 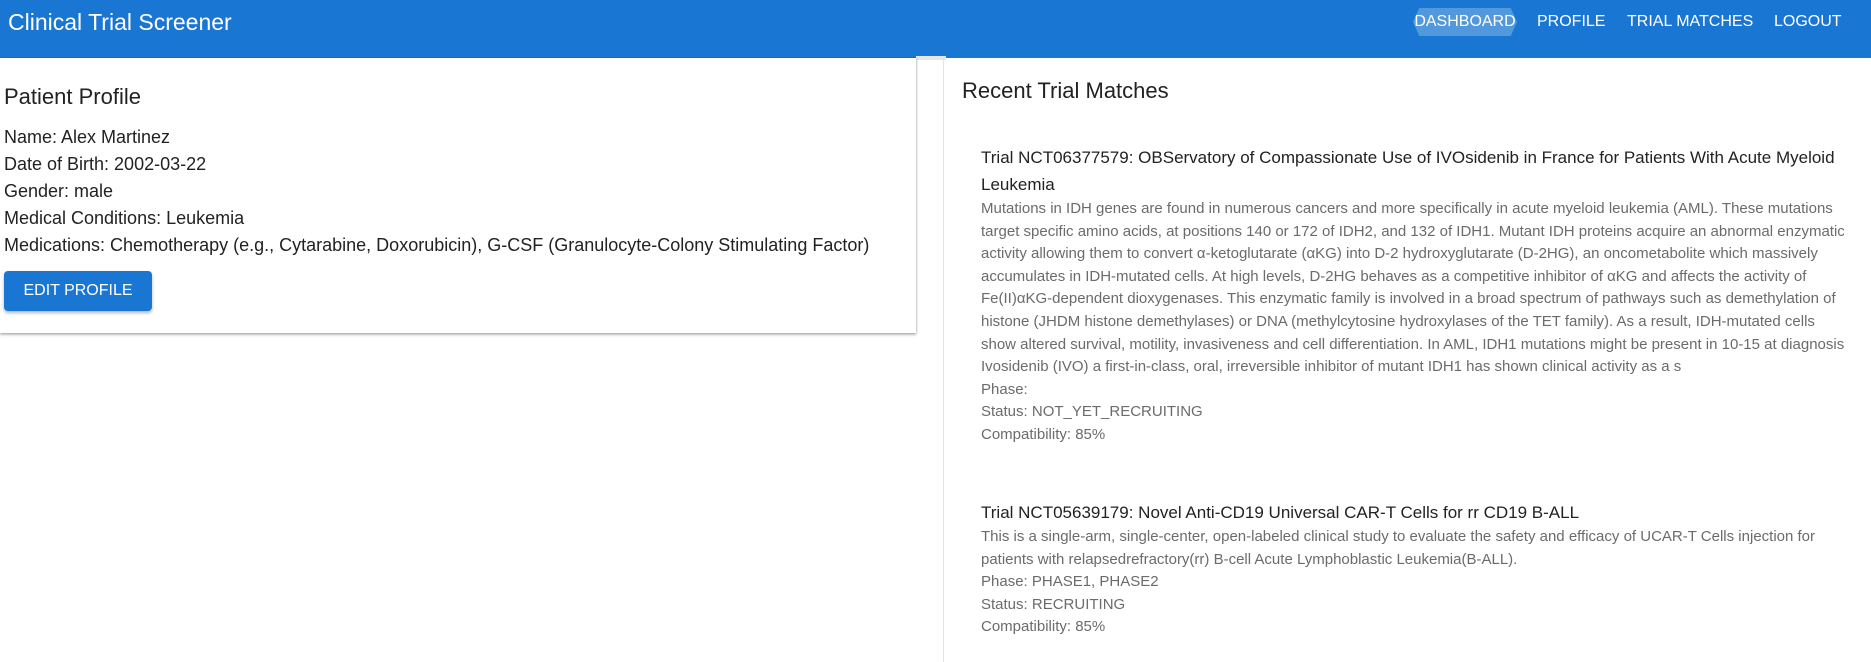 What do you see at coordinates (1070, 582) in the screenshot?
I see `trial-phase: Phase: PHASE1, PHASE2` at bounding box center [1070, 582].